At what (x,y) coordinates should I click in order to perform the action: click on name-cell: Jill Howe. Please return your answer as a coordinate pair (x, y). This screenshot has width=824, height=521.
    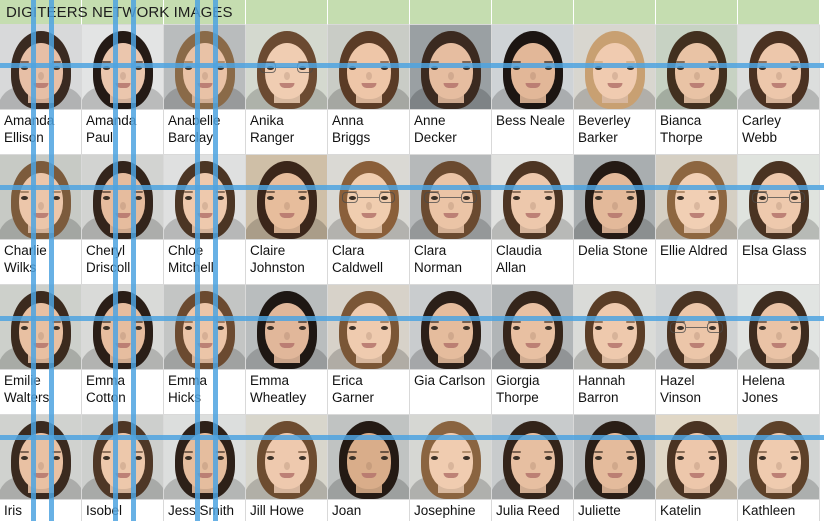
    Looking at the image, I should click on (287, 510).